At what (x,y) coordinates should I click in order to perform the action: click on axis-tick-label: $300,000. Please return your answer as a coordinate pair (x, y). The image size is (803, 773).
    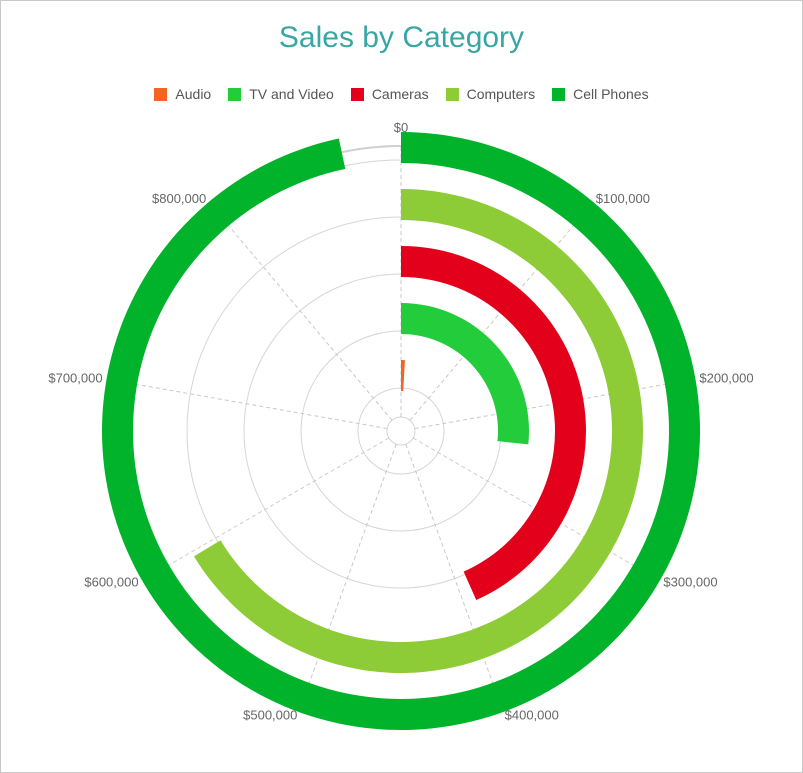
    Looking at the image, I should click on (690, 582).